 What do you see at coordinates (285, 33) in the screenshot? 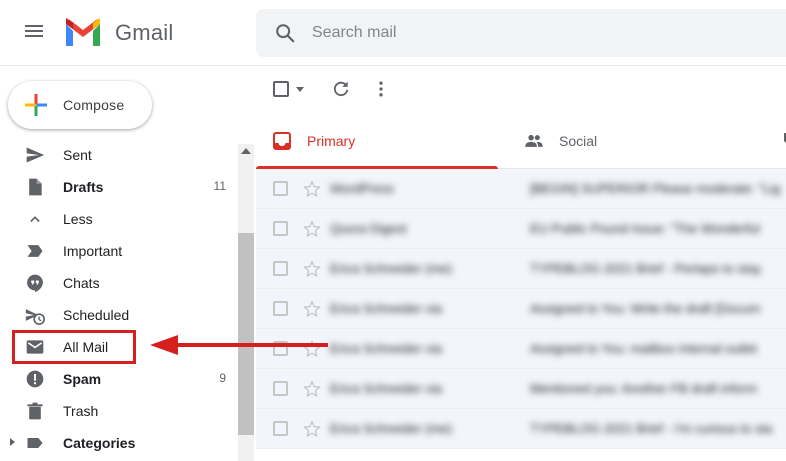
I see `search-icon` at bounding box center [285, 33].